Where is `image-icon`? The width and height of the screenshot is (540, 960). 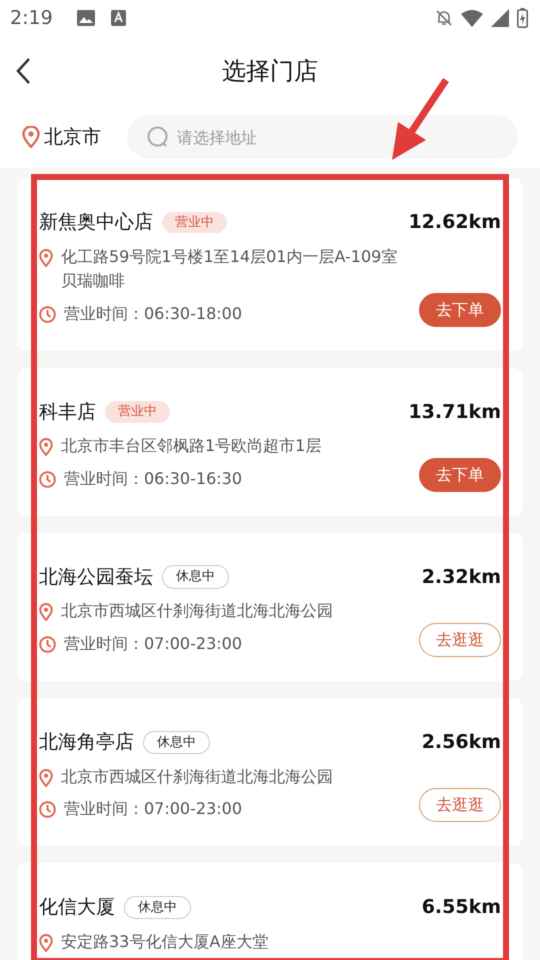
image-icon is located at coordinates (85, 18).